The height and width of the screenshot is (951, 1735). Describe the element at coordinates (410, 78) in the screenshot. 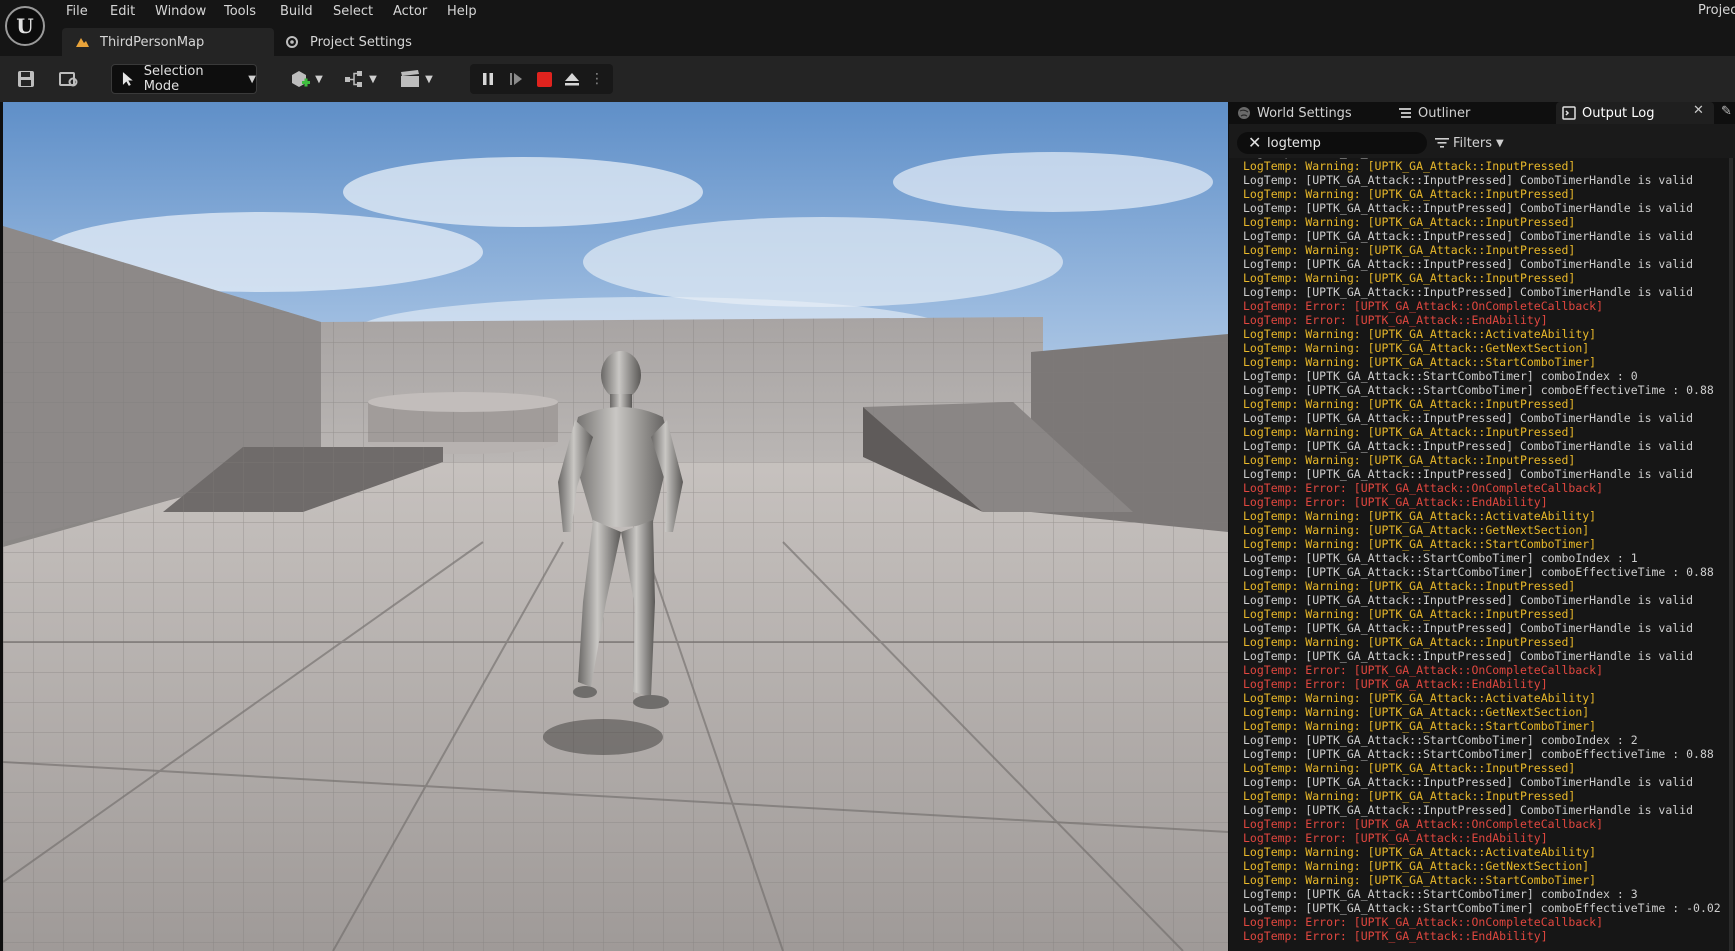

I see `clapperboard-icon` at that location.